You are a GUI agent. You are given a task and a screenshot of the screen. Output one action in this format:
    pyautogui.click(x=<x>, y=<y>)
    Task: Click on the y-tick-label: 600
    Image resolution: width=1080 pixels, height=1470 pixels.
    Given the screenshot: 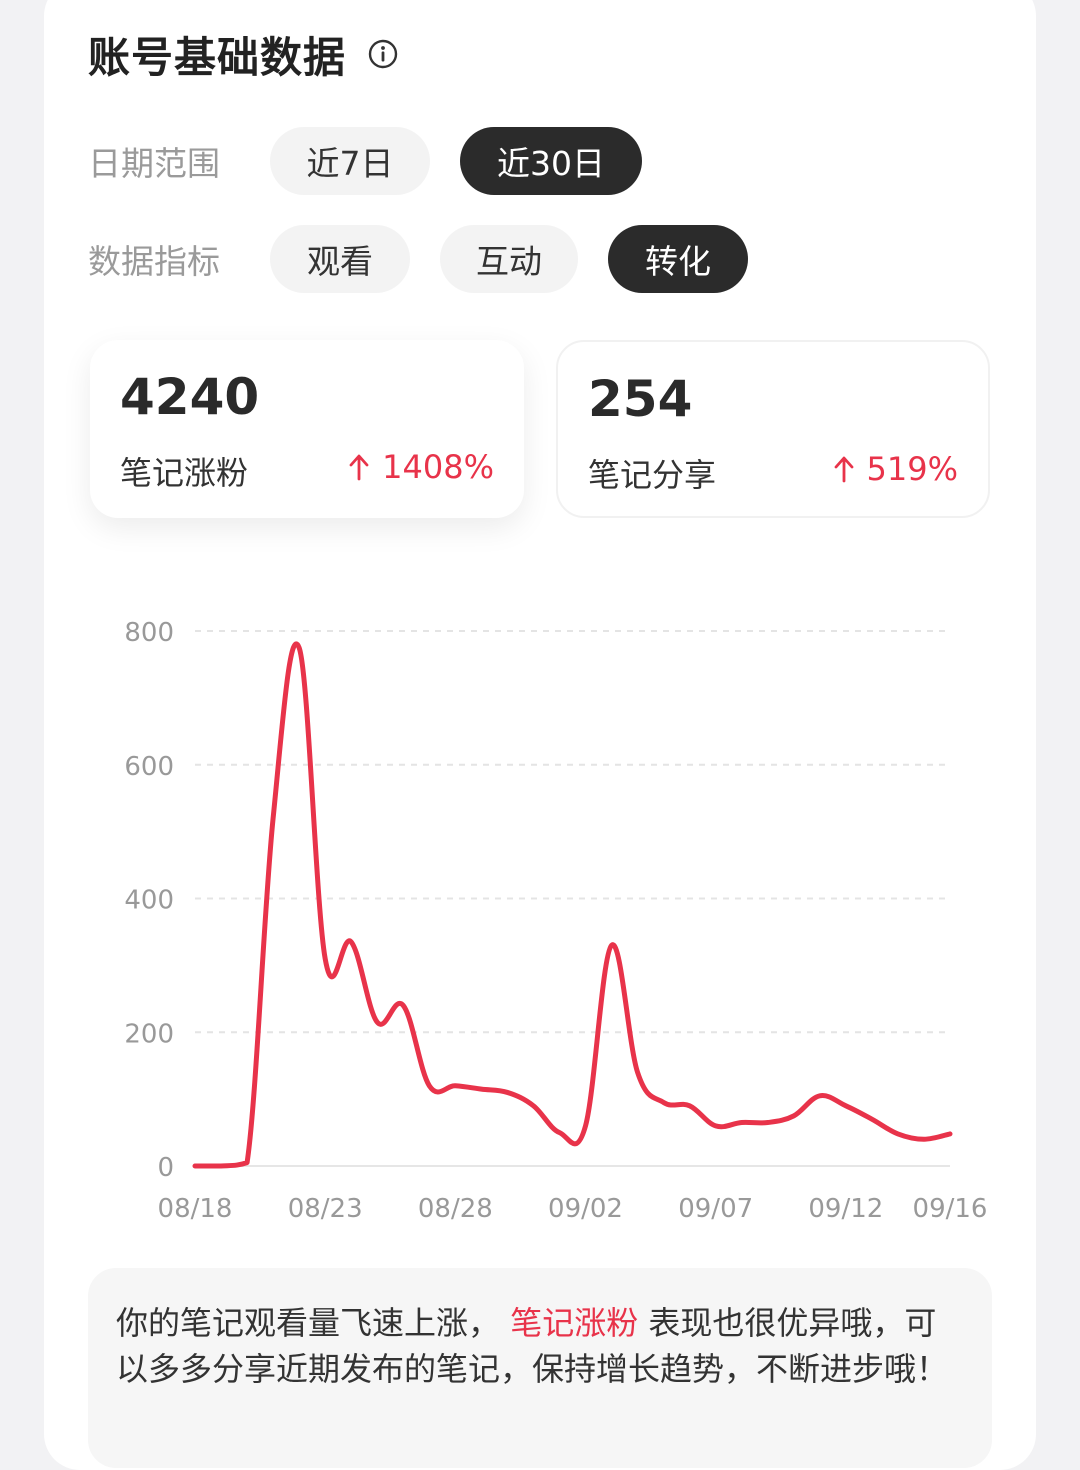 What is the action you would take?
    pyautogui.click(x=149, y=767)
    